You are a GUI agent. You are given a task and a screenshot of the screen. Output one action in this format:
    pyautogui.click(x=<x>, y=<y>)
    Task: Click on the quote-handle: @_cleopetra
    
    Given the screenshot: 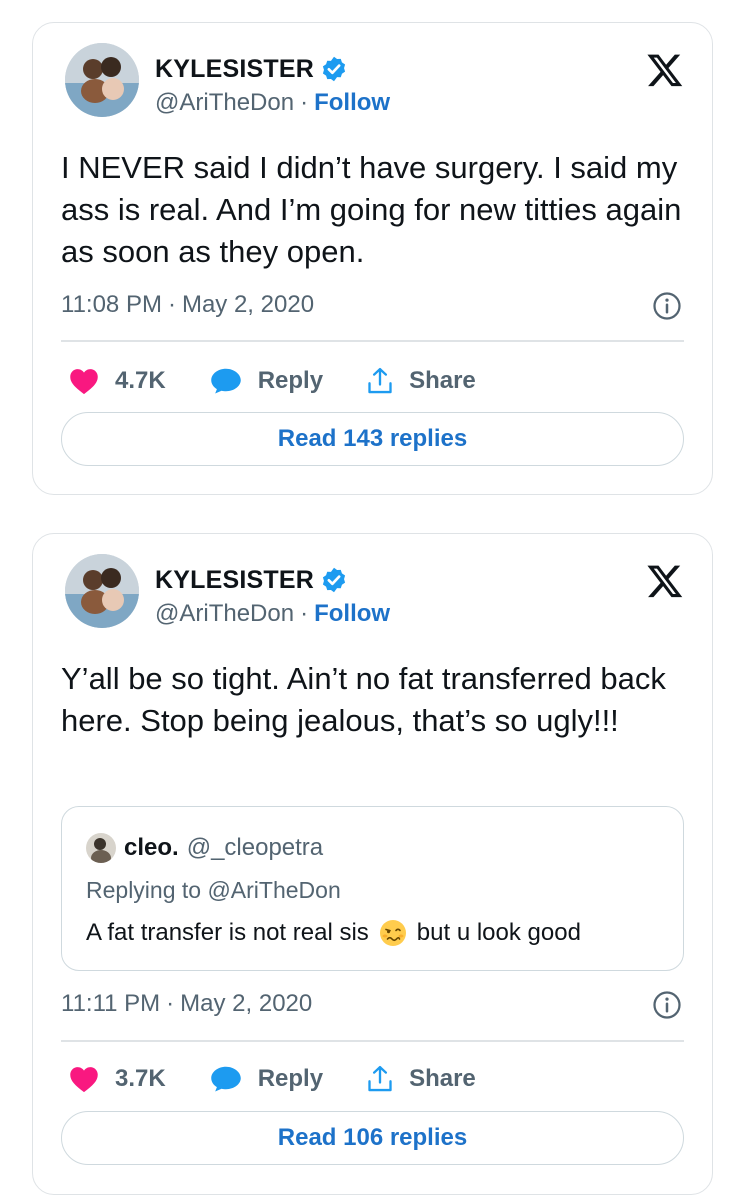 What is the action you would take?
    pyautogui.click(x=255, y=847)
    